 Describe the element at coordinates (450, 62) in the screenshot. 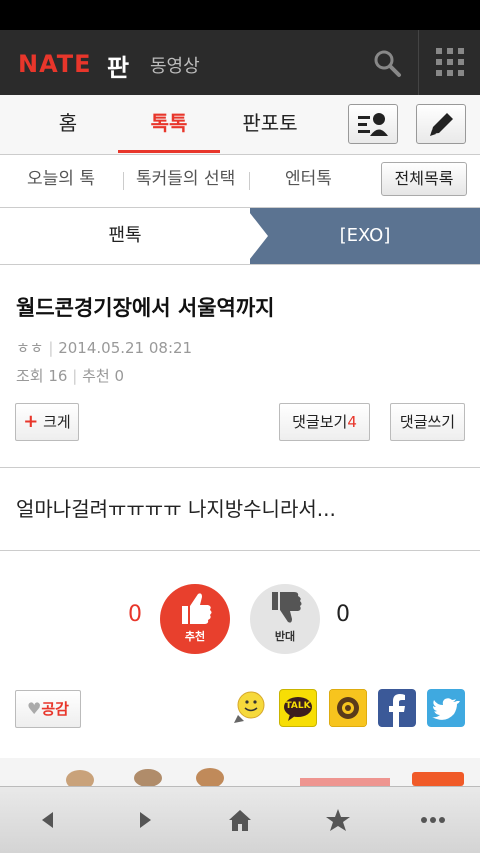

I see `grid-menu-icon` at that location.